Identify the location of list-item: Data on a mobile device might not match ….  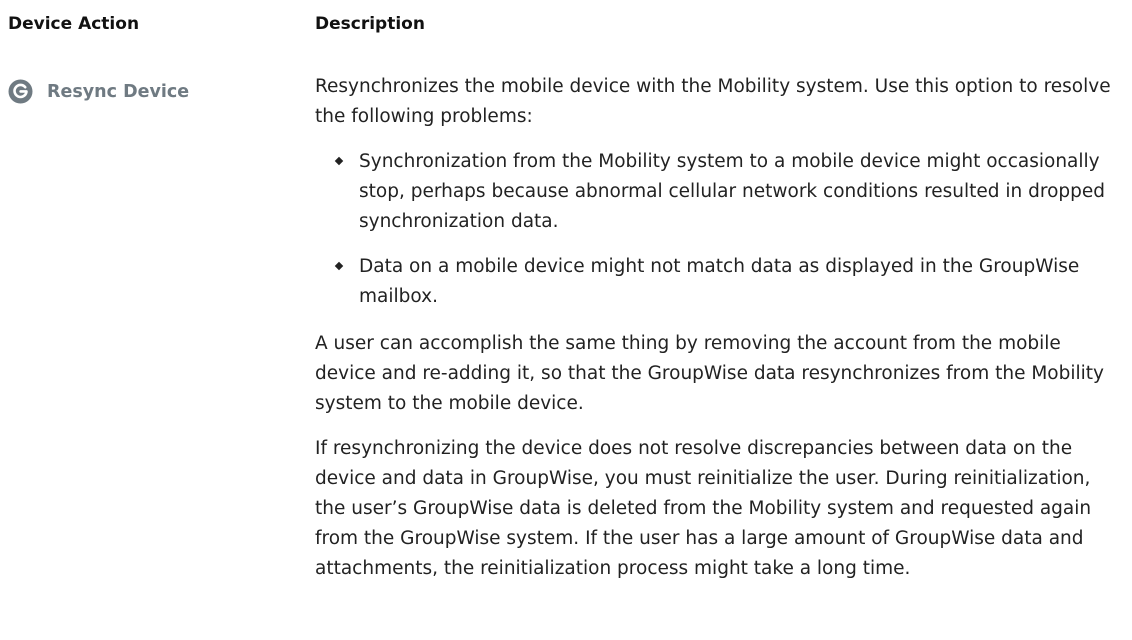
(724, 282).